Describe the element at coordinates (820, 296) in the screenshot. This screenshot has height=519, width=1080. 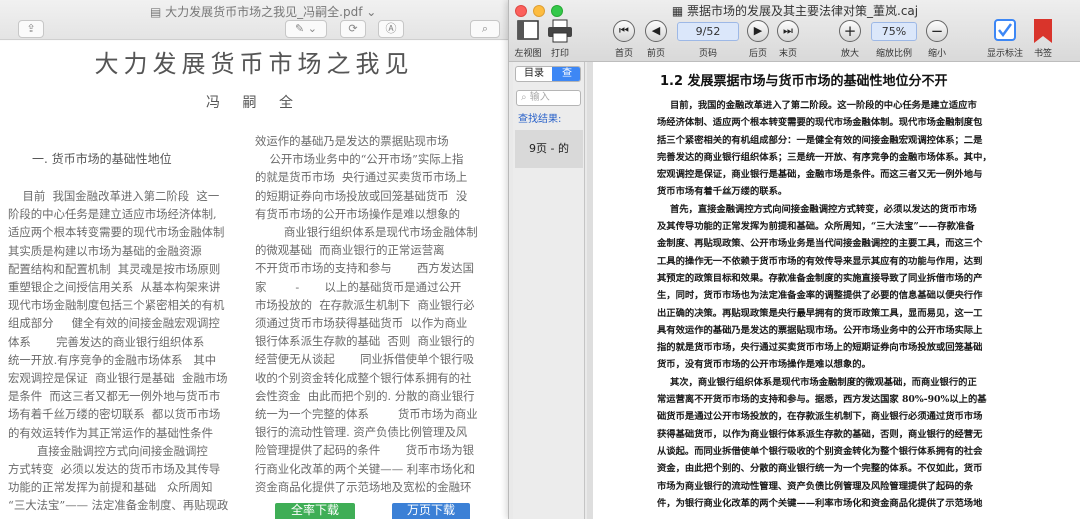
I see `text-line: 生，同时，货币市场也为法定准备金率的调整提供了必要的信息基础以便央行作` at that location.